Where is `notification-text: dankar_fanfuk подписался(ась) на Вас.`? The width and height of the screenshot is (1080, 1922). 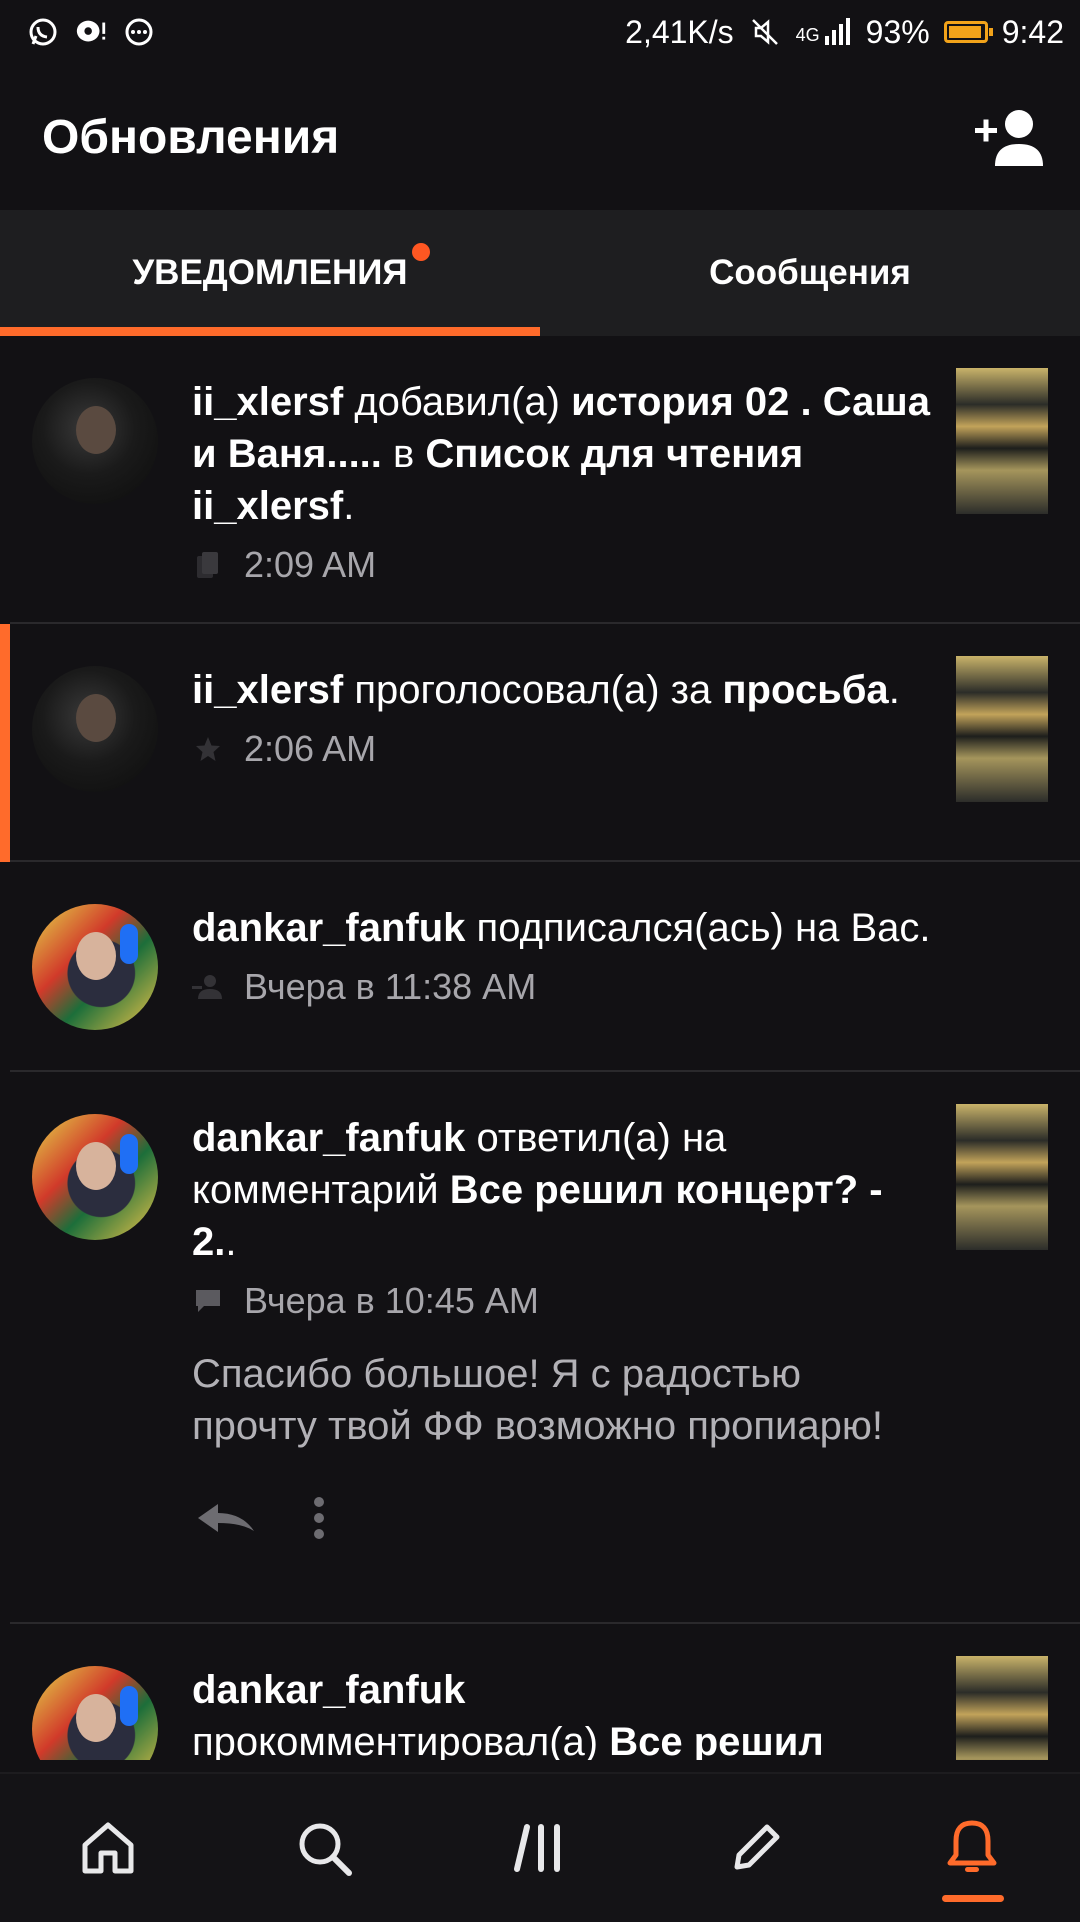
notification-text: dankar_fanfuk подписался(ась) на Вас. is located at coordinates (626, 928).